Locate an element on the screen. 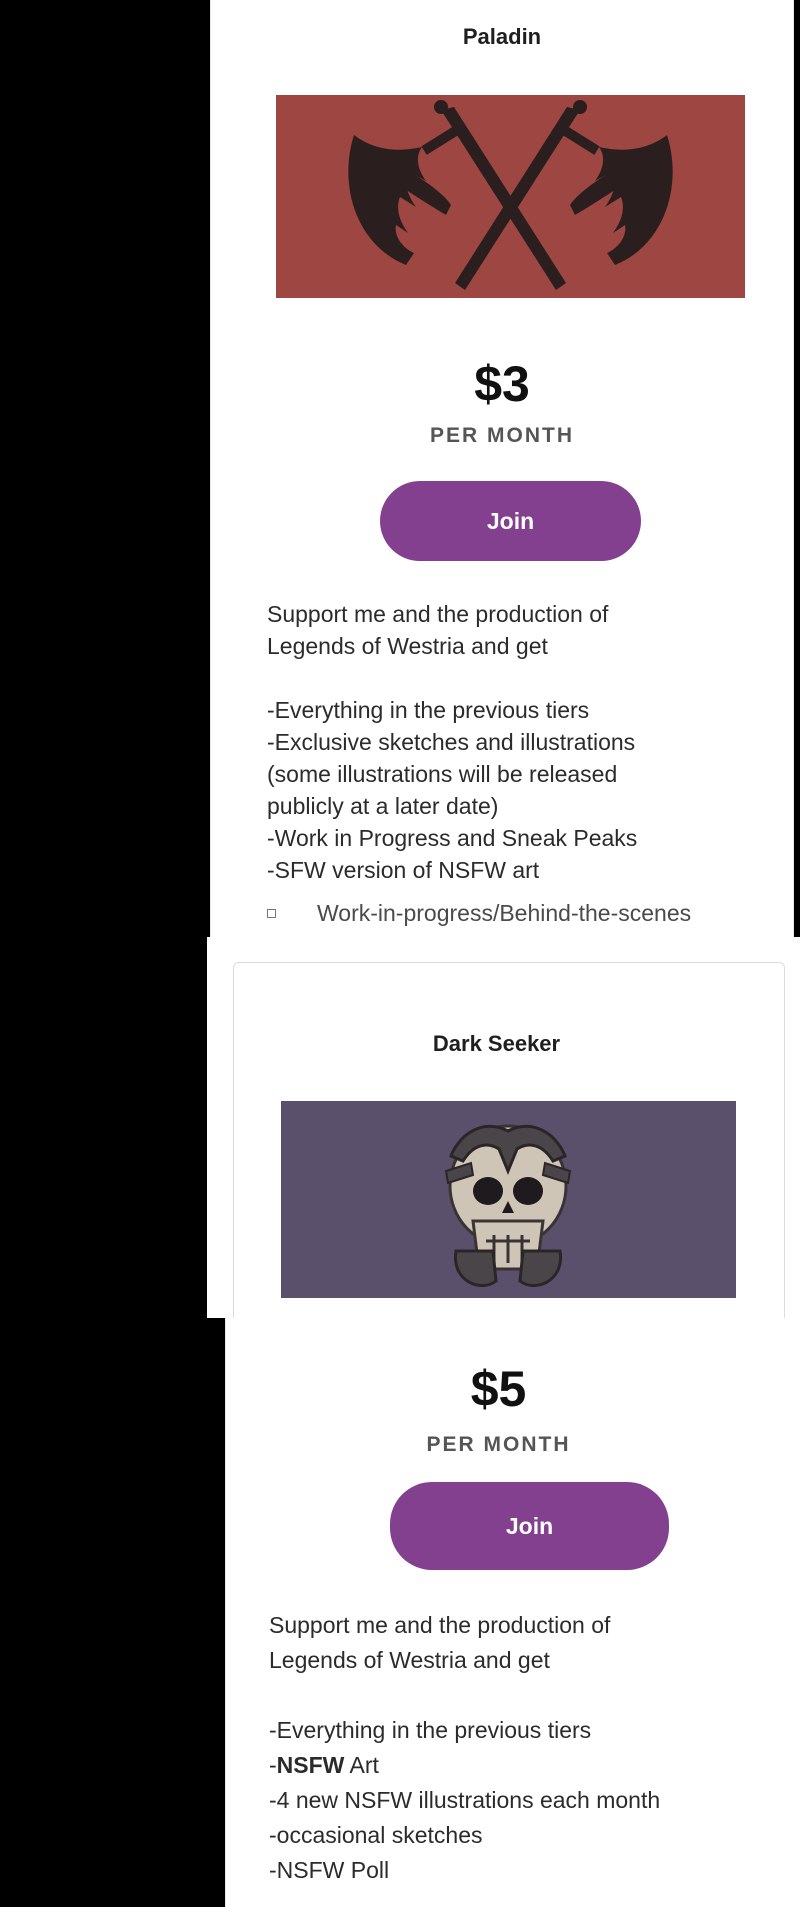 Image resolution: width=800 pixels, height=1907 pixels. dark-seeker-tier-card-header: Dark Seeker is located at coordinates (503, 1127).